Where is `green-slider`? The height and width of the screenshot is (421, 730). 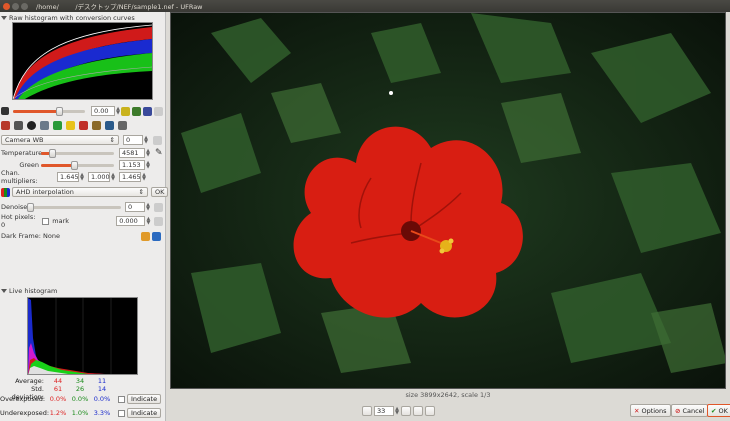 green-slider is located at coordinates (77, 165).